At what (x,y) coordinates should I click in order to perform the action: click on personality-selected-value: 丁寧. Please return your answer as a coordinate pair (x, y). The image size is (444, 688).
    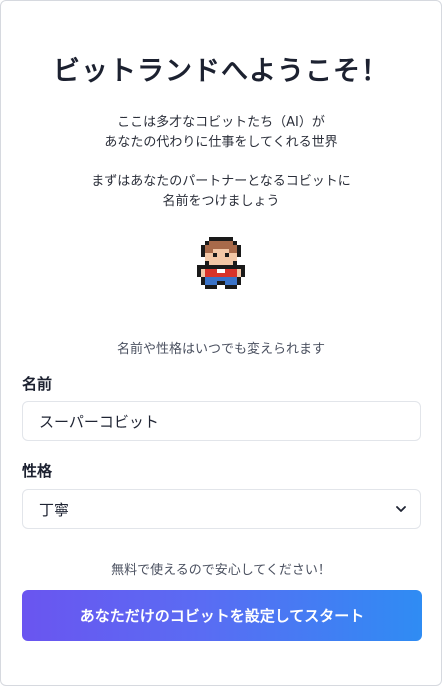
    Looking at the image, I should click on (54, 509).